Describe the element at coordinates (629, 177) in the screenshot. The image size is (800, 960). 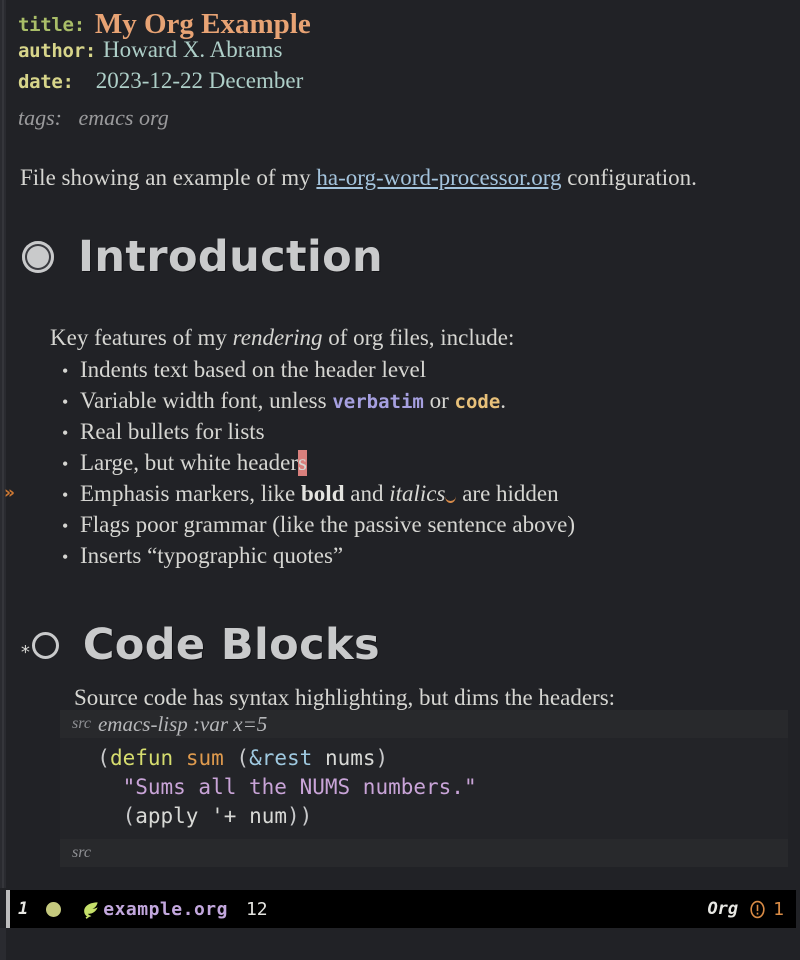
I see `intro-text-after: configuration.` at that location.